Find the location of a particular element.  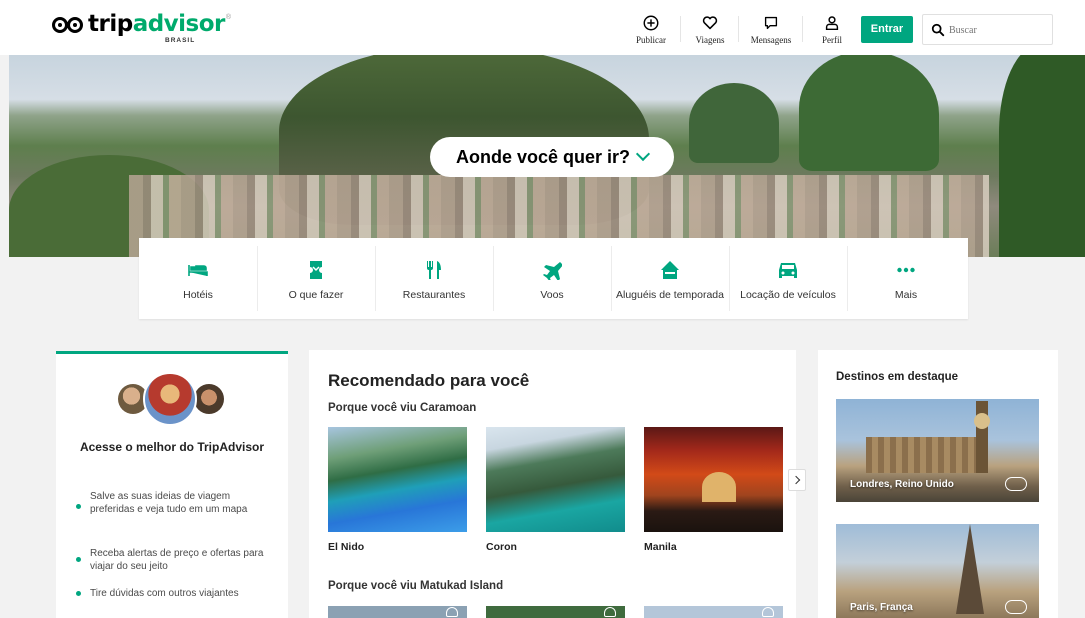

destination-search-button: Aonde você quer ir? is located at coordinates (552, 157).